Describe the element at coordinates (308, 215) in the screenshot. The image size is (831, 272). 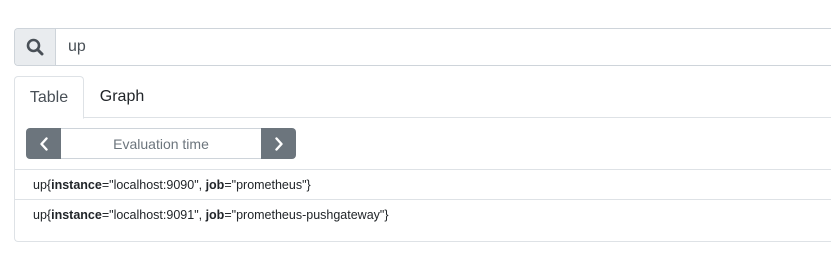
I see `label-value: prometheus-pushgateway` at that location.